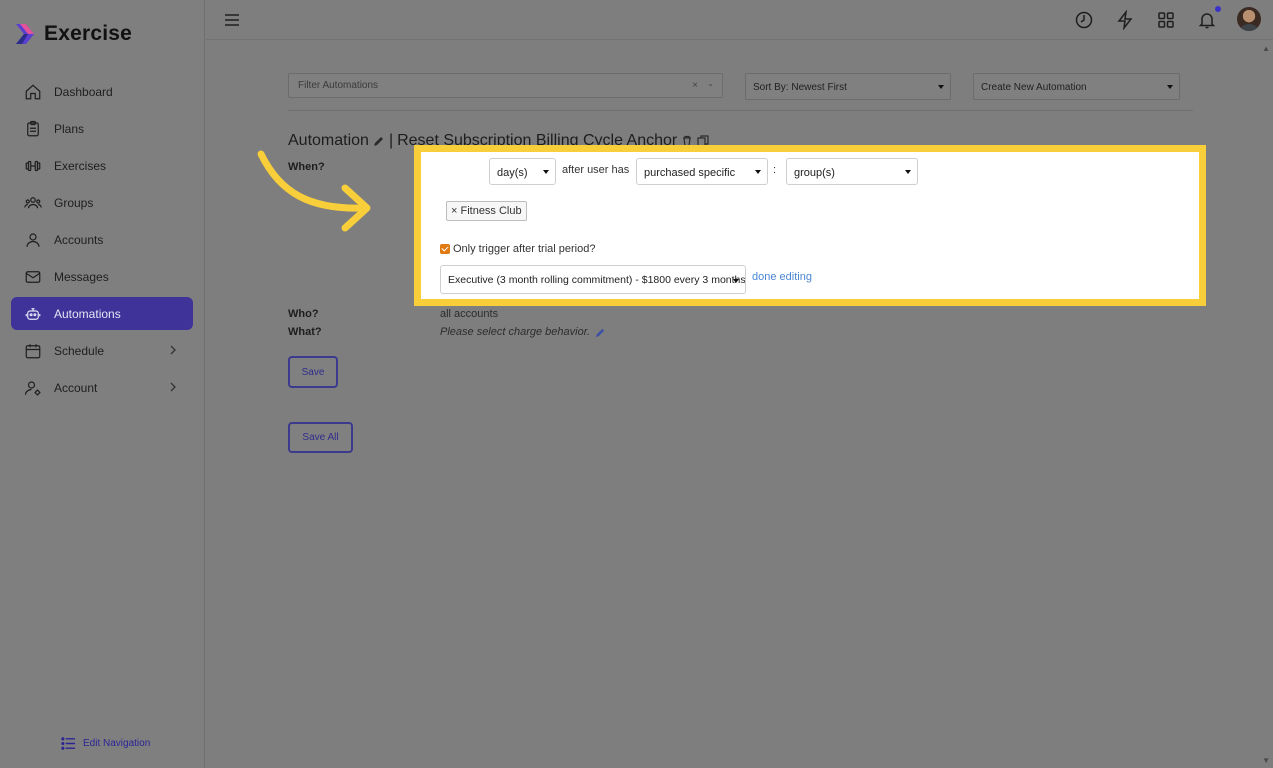 The width and height of the screenshot is (1273, 768). I want to click on brand-name: Exercise, so click(88, 33).